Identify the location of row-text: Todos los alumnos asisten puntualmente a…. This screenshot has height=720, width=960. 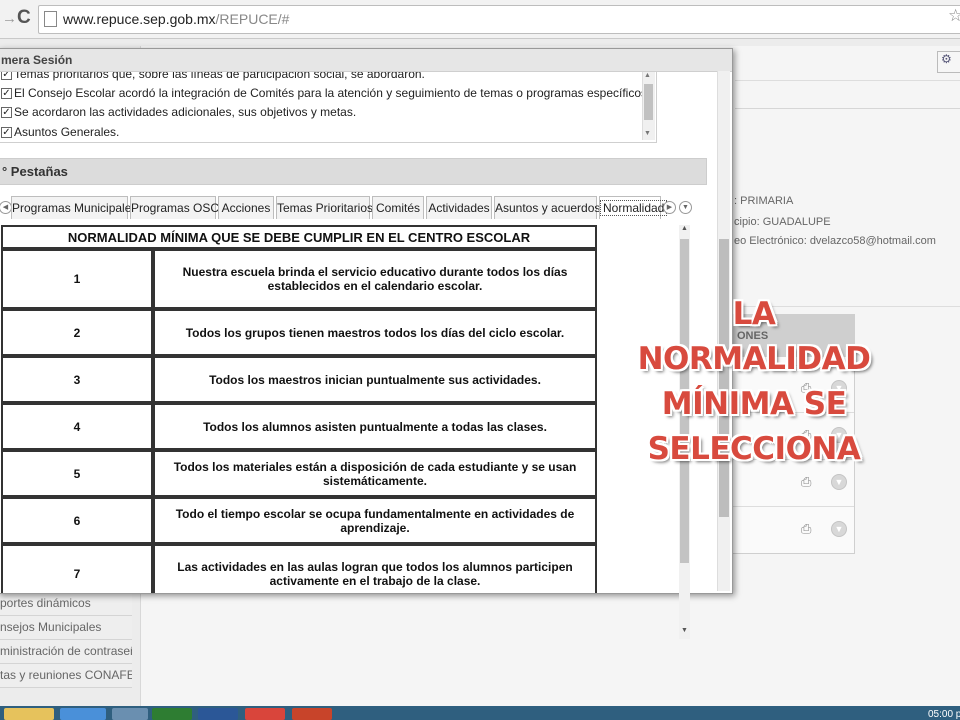
(375, 426).